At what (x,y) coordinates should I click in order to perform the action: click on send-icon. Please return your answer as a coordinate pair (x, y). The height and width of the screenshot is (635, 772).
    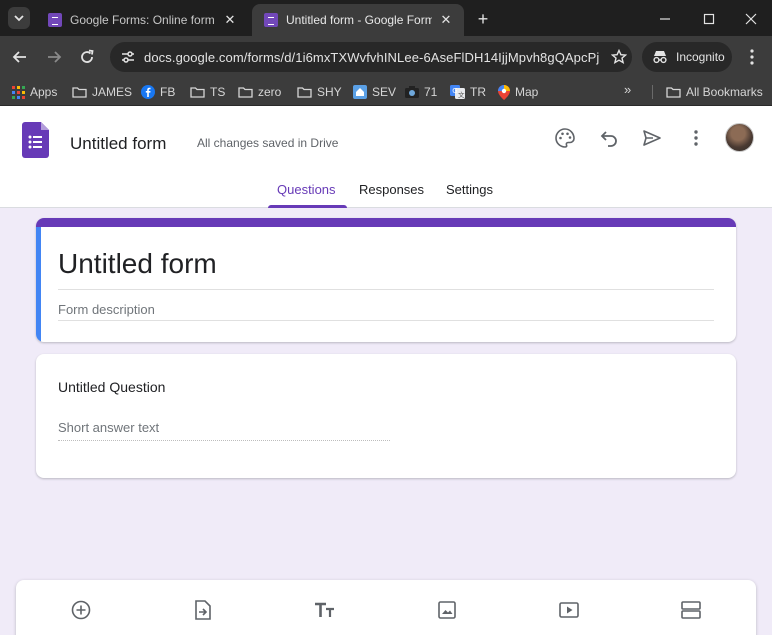
    Looking at the image, I should click on (652, 138).